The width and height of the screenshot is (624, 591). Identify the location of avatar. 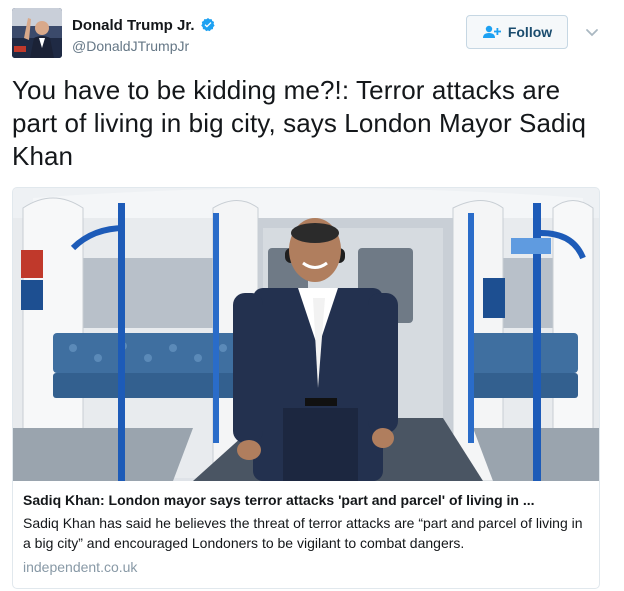
(37, 33).